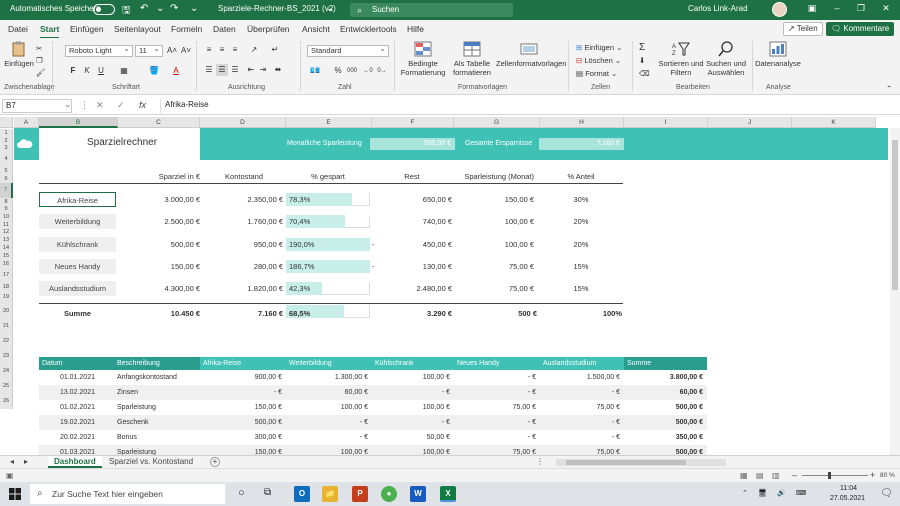  What do you see at coordinates (278, 70) in the screenshot?
I see `merge-center-icon: ⬌` at bounding box center [278, 70].